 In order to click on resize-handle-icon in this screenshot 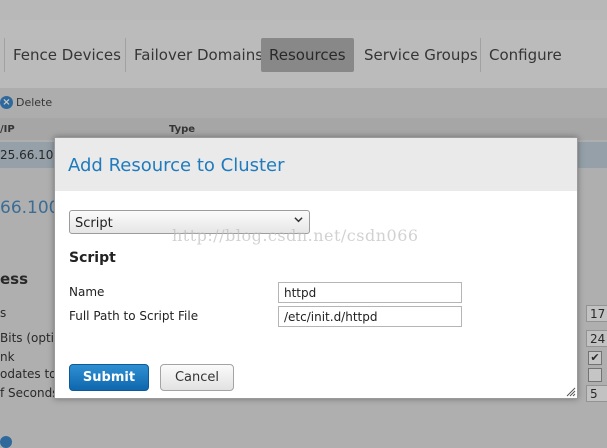, I will do `click(570, 391)`.